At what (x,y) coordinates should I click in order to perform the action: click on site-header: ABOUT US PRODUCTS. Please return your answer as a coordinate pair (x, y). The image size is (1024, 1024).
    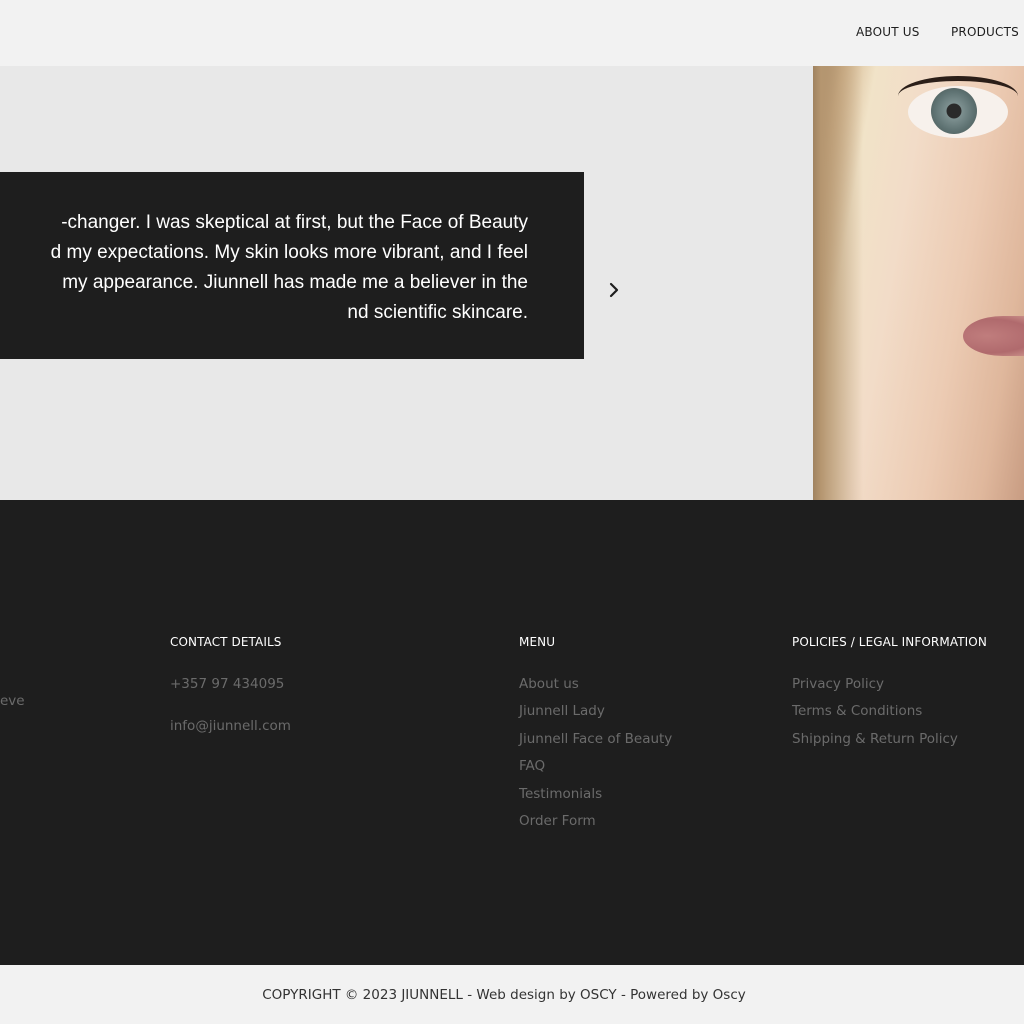
    Looking at the image, I should click on (512, 33).